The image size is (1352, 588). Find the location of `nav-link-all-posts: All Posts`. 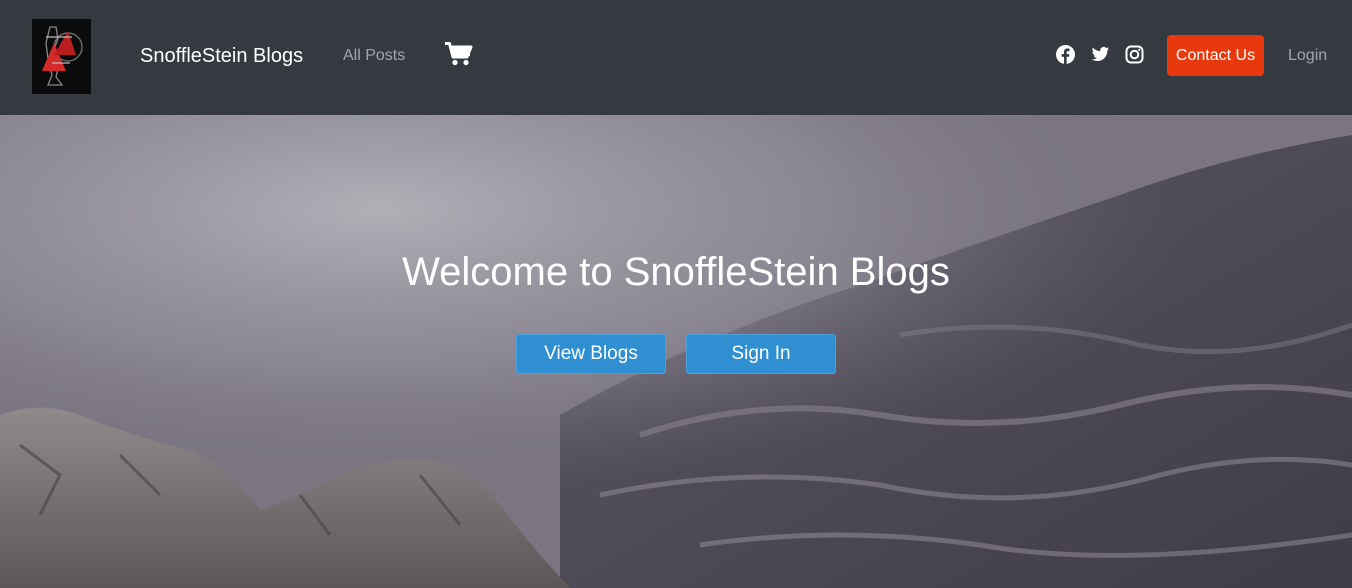

nav-link-all-posts: All Posts is located at coordinates (374, 56).